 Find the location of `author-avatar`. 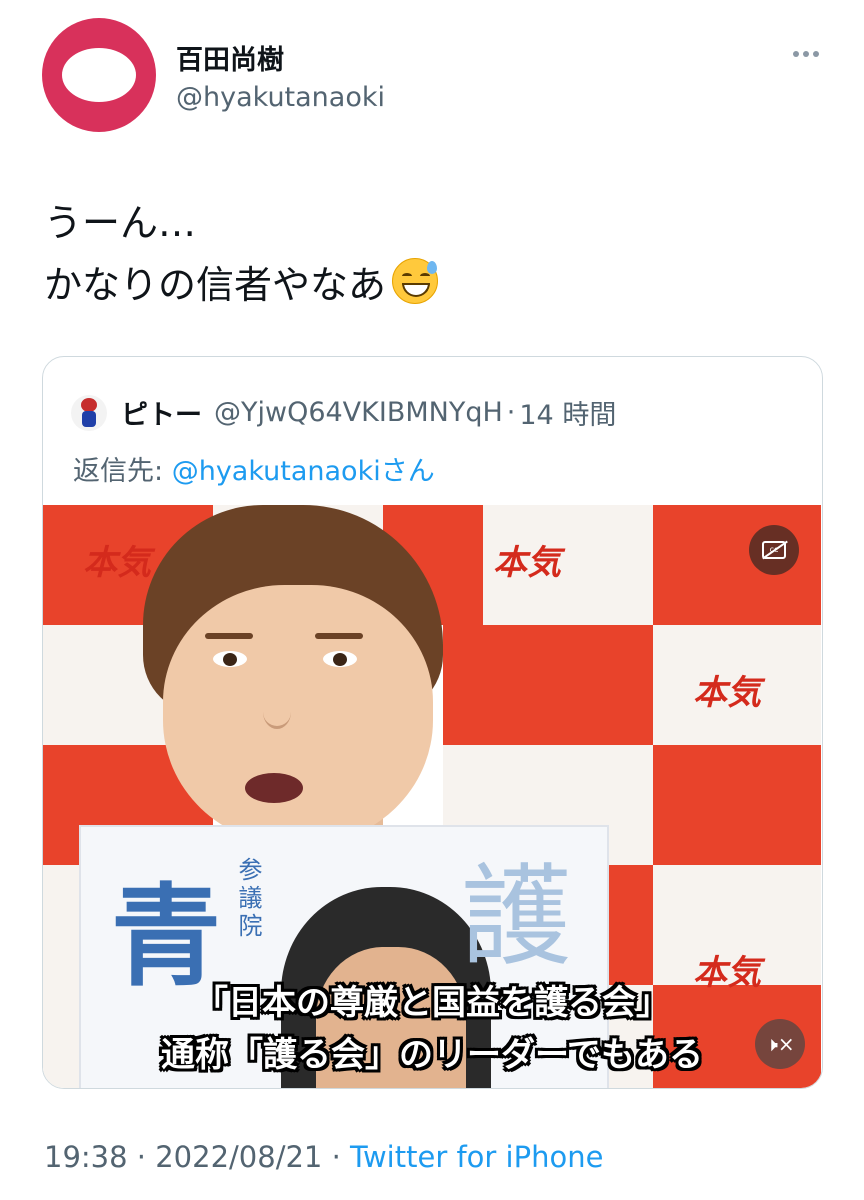

author-avatar is located at coordinates (99, 75).